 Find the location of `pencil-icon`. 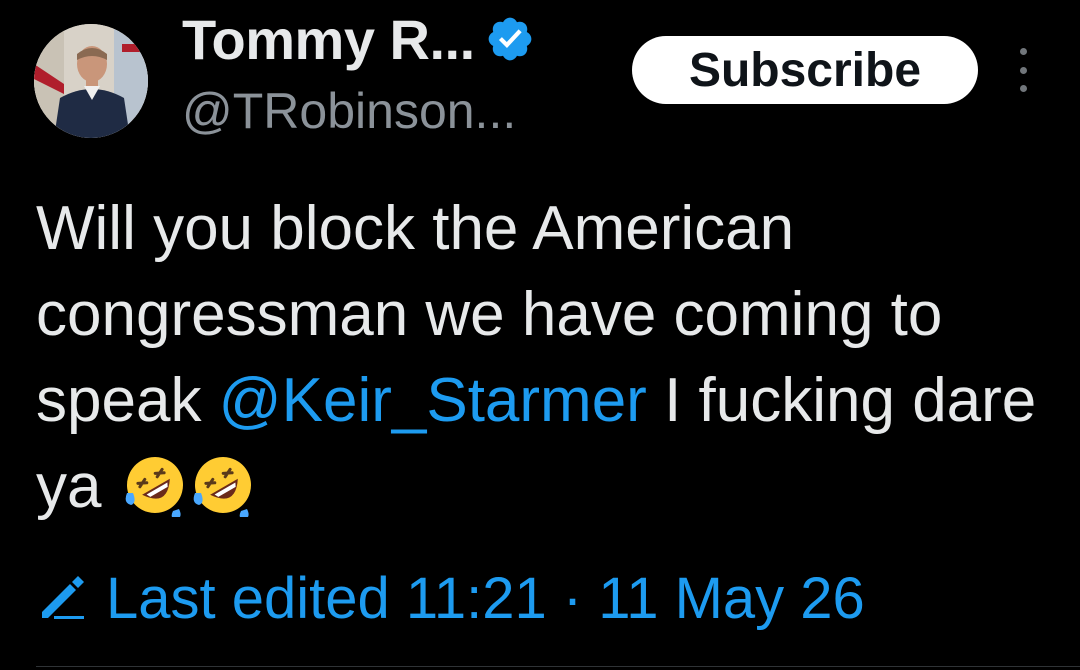

pencil-icon is located at coordinates (62, 598).